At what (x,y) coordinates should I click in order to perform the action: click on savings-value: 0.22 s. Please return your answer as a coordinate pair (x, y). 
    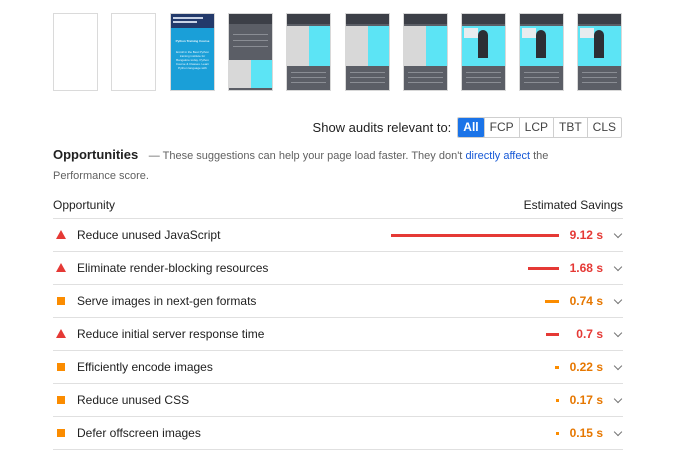
    Looking at the image, I should click on (586, 367).